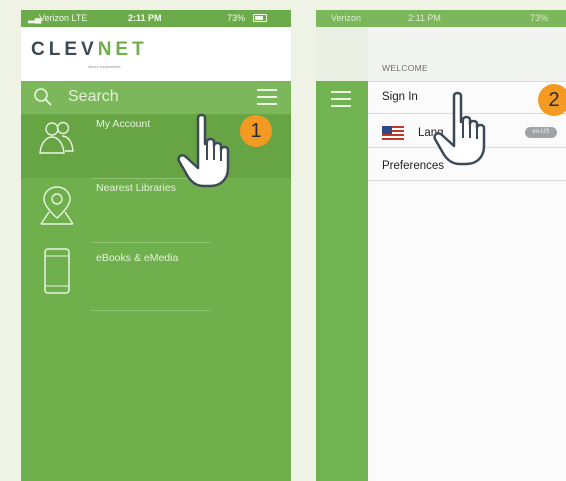 The height and width of the screenshot is (481, 566). What do you see at coordinates (56, 137) in the screenshot?
I see `people-icon` at bounding box center [56, 137].